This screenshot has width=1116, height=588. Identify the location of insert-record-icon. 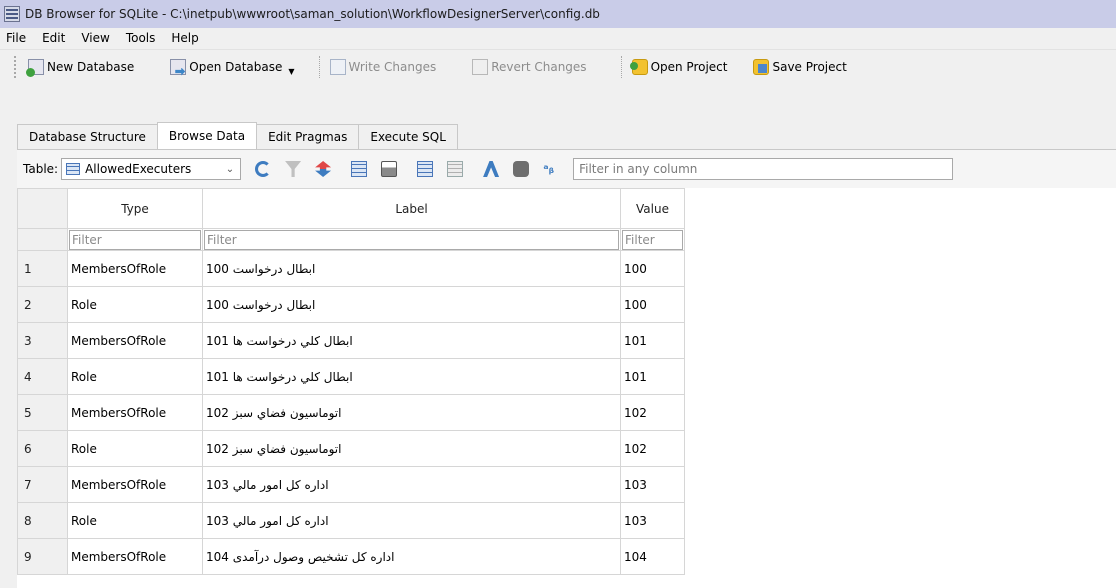
(425, 169).